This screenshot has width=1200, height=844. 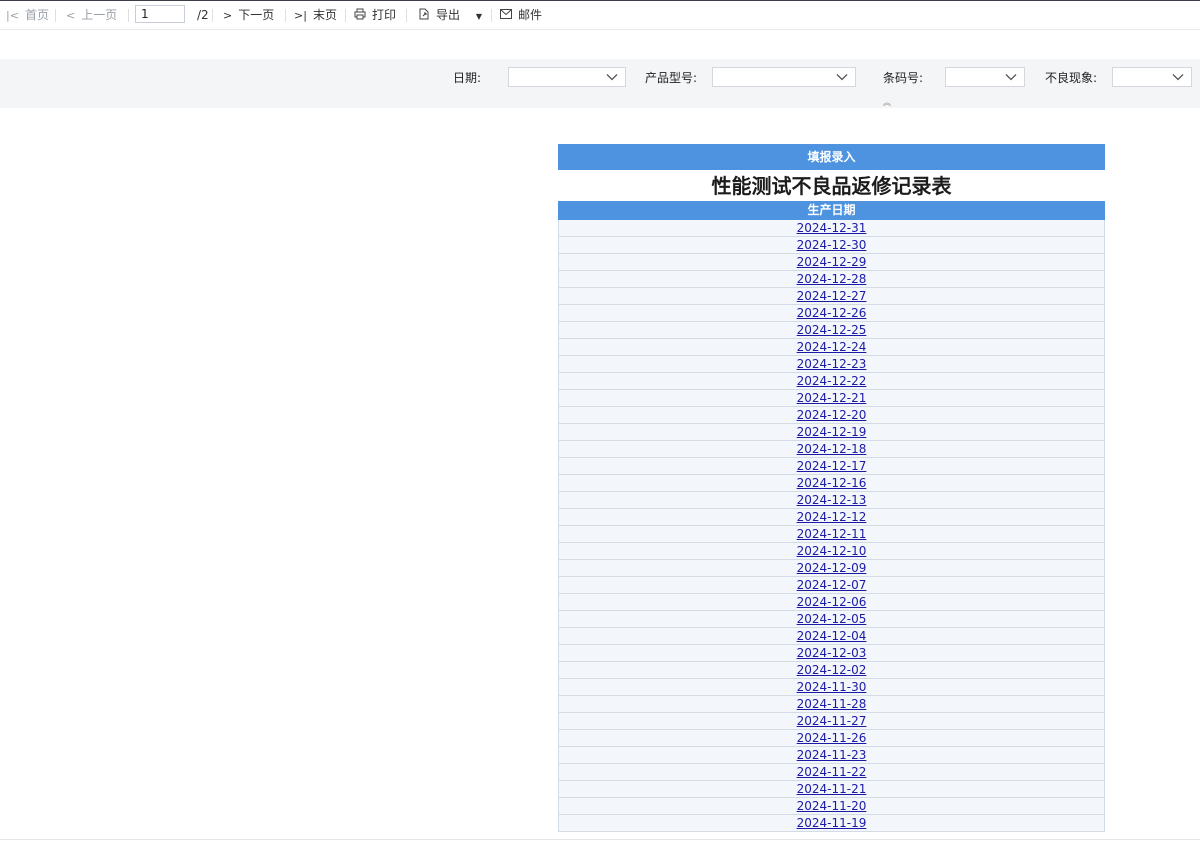 I want to click on table-row: 2024-12-29, so click(x=831, y=262).